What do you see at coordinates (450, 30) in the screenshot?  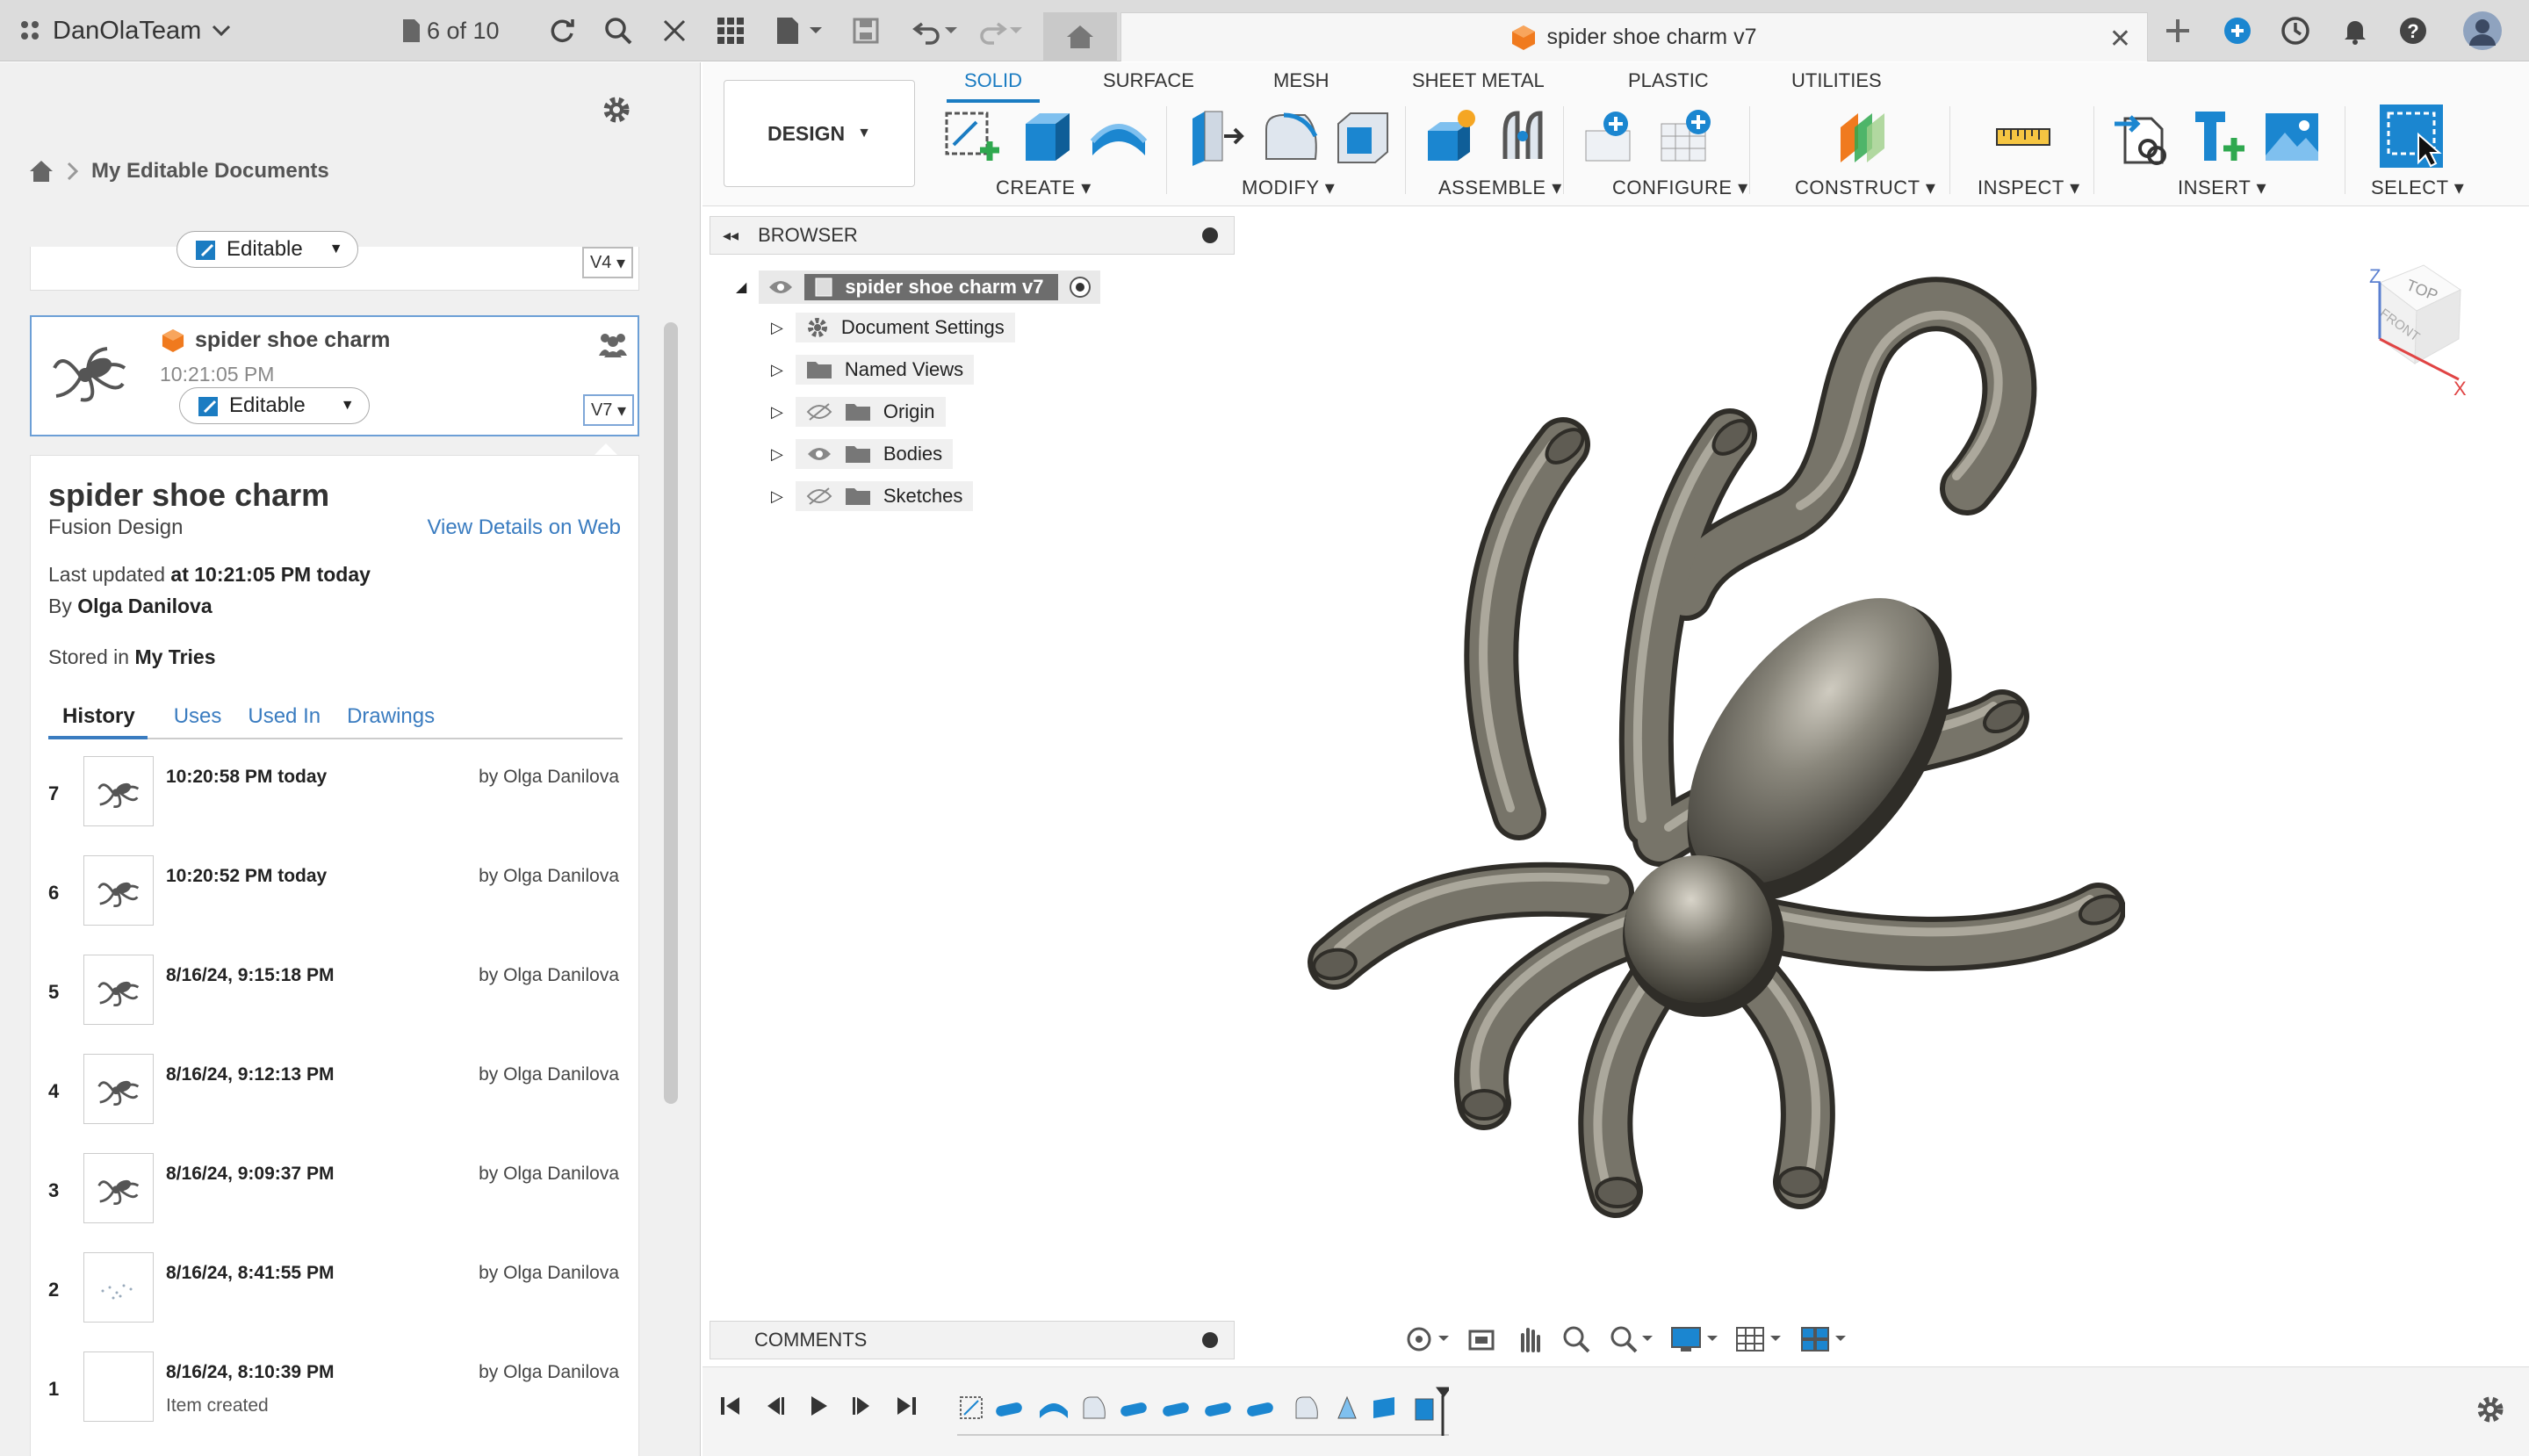 I see `doc-count: 6 of 10` at bounding box center [450, 30].